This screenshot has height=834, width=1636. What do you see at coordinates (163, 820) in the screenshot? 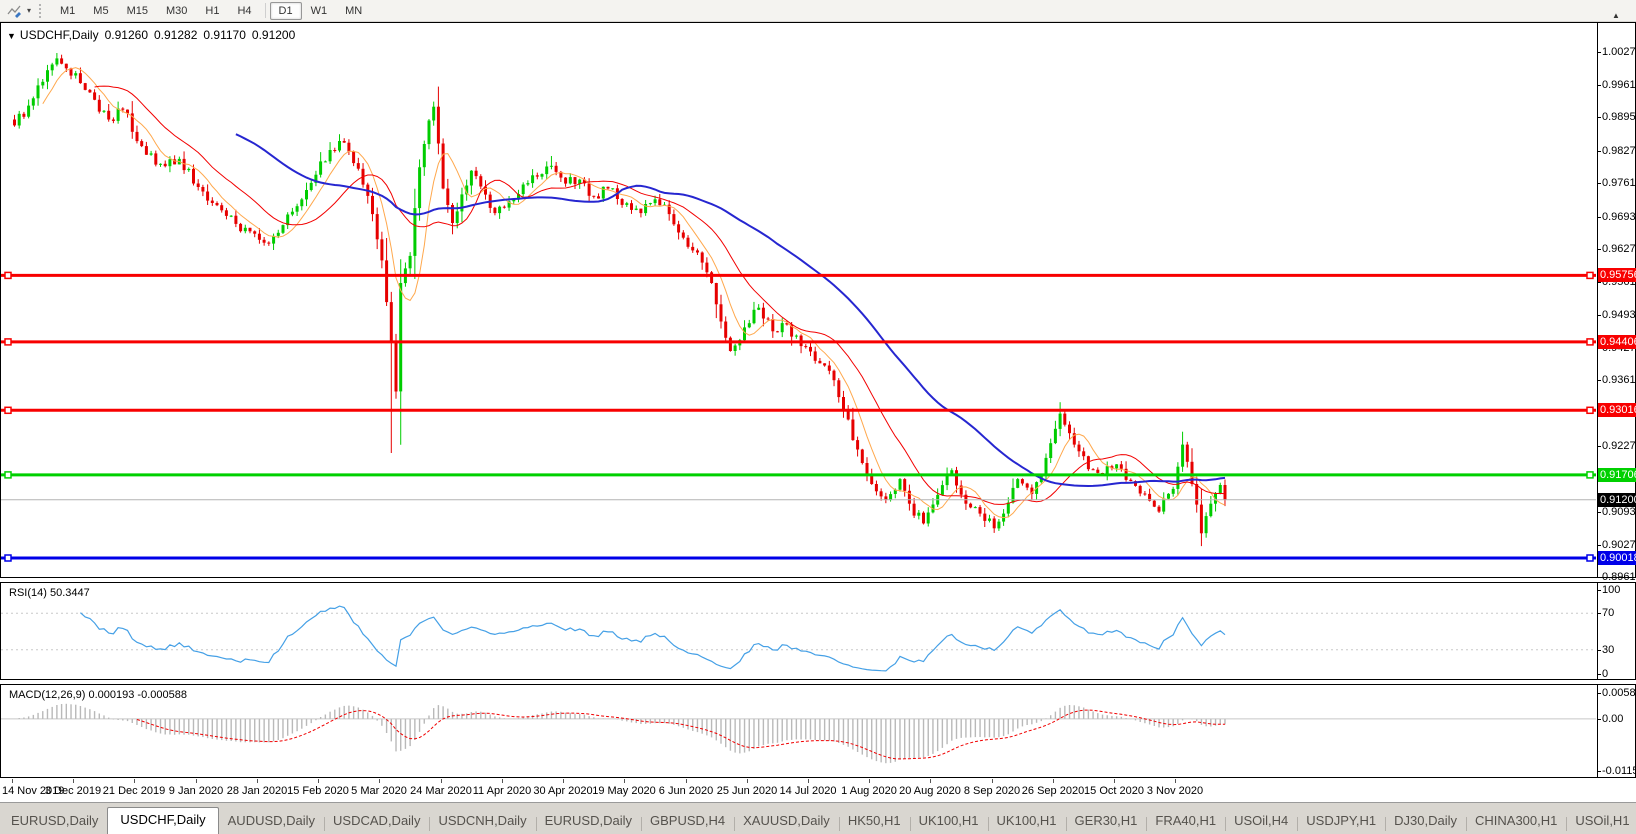
I see `symbol-tab-usdchf-daily: USDCHF,Daily` at bounding box center [163, 820].